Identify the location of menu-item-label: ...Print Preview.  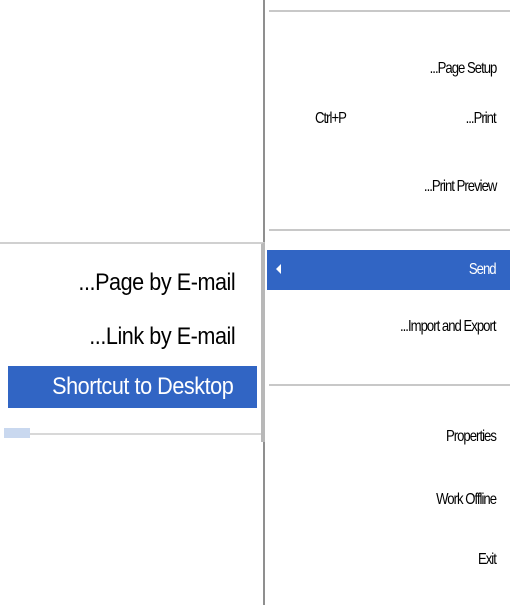
(460, 186).